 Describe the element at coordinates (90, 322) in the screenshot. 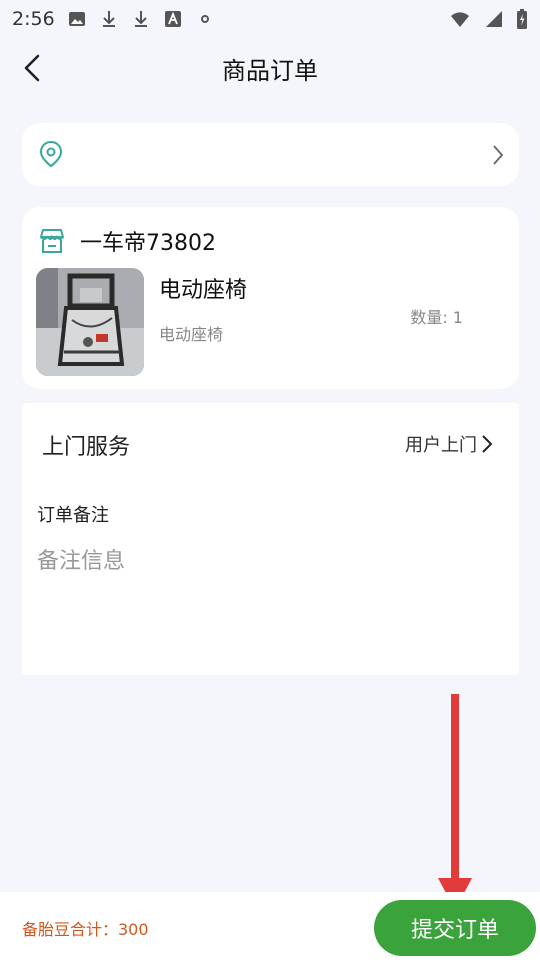

I see `product-image` at that location.